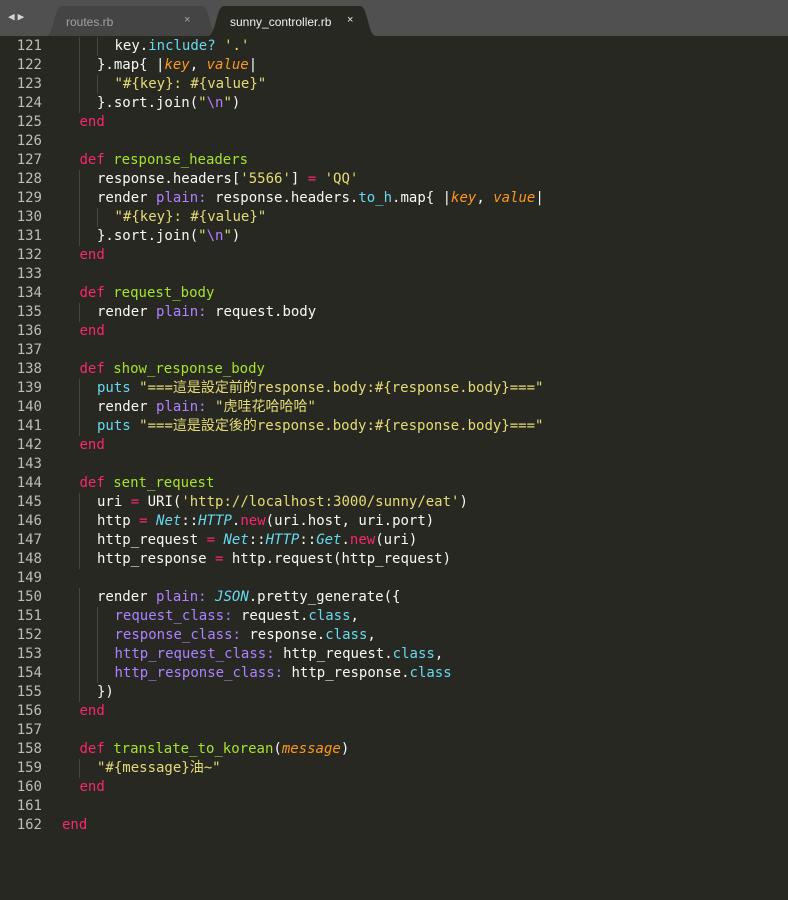 This screenshot has width=788, height=900. I want to click on code-line: 124}.sort.join("\n"), so click(394, 103).